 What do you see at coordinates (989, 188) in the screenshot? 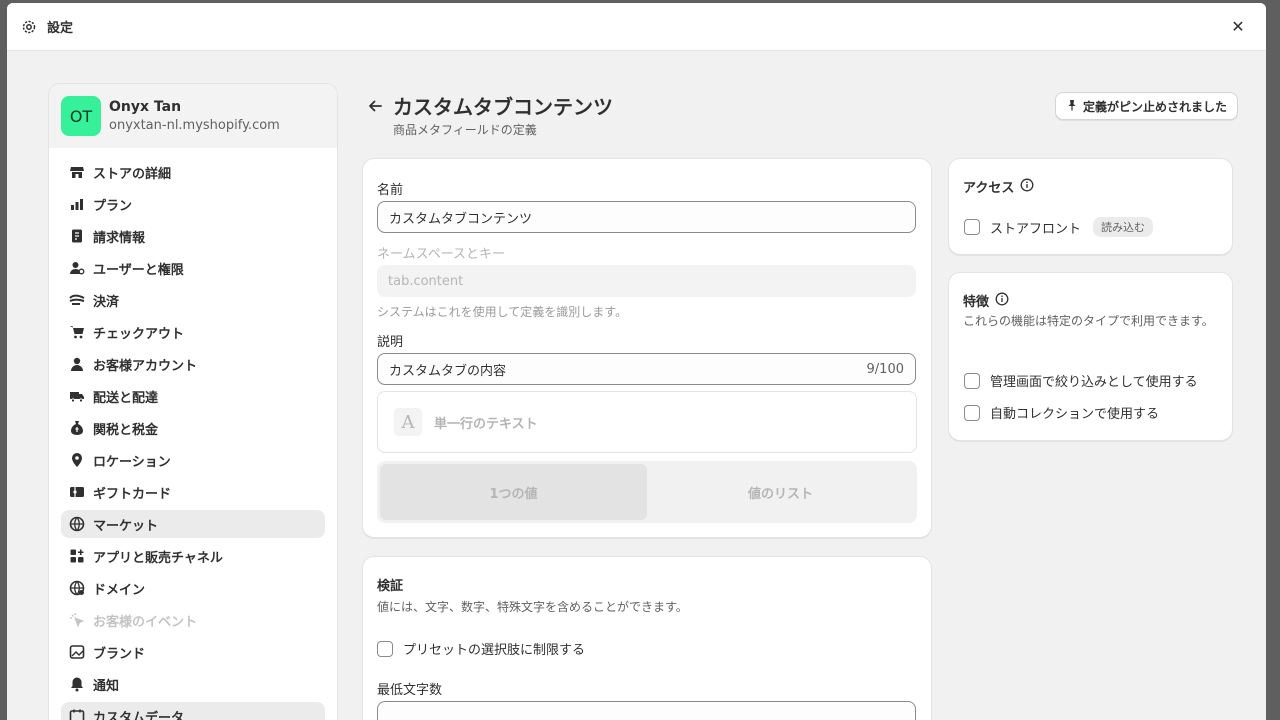
I see `access-title-text: アクセス` at bounding box center [989, 188].